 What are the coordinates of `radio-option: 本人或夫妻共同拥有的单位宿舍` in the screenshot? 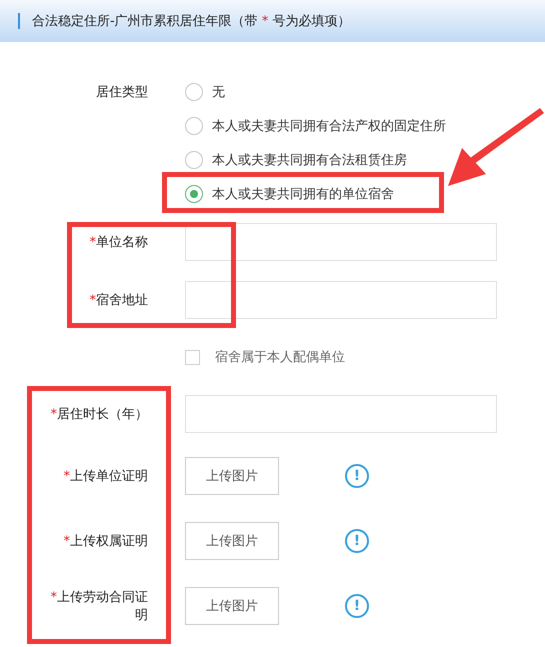 It's located at (289, 194).